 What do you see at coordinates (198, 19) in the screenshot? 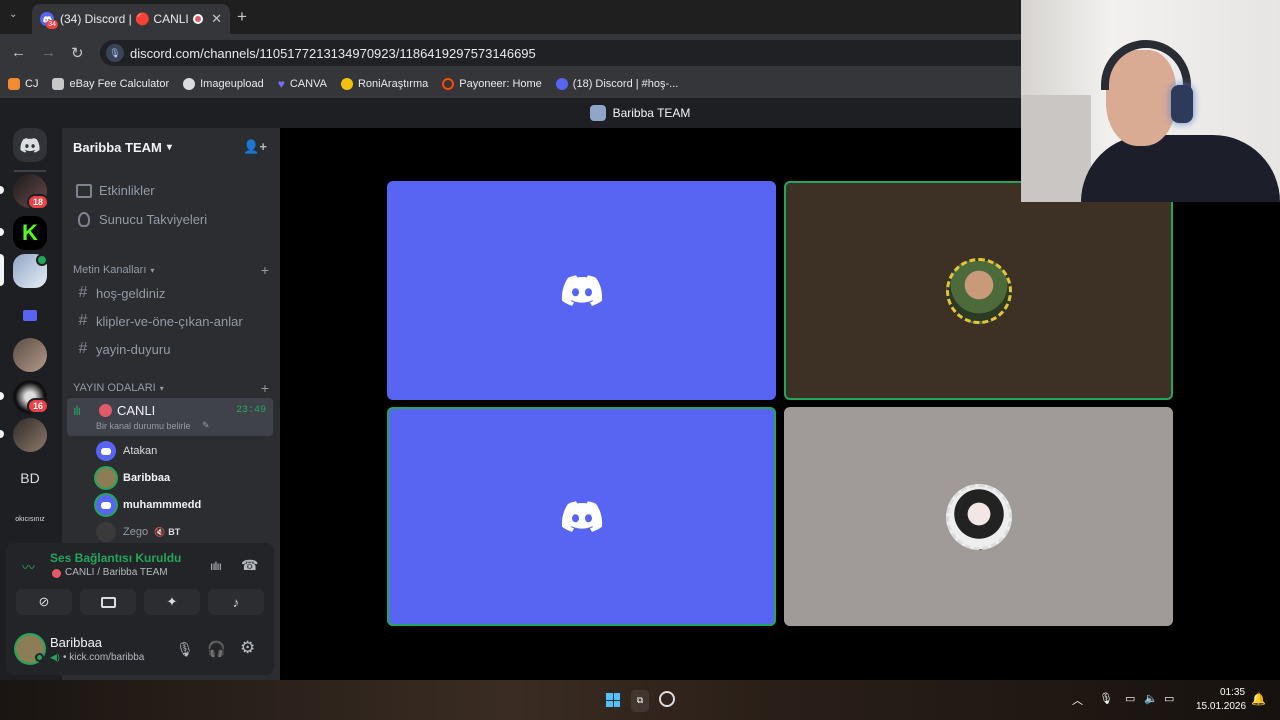
I see `recording-icon` at bounding box center [198, 19].